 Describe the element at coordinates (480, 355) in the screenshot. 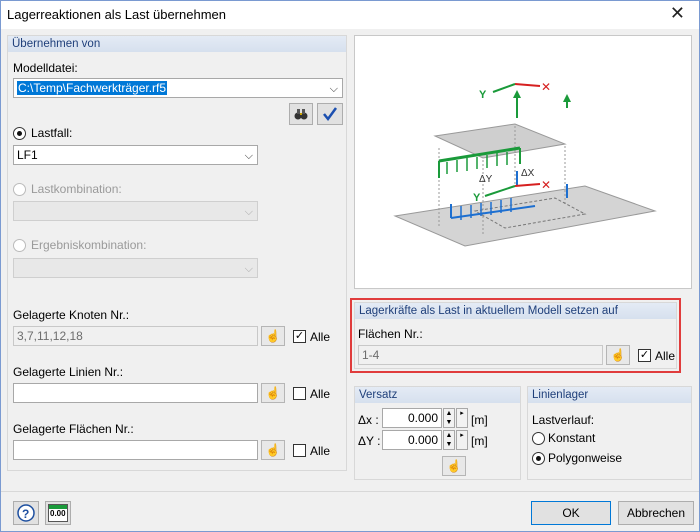

I see `target-flaechen-input: 1-4` at that location.